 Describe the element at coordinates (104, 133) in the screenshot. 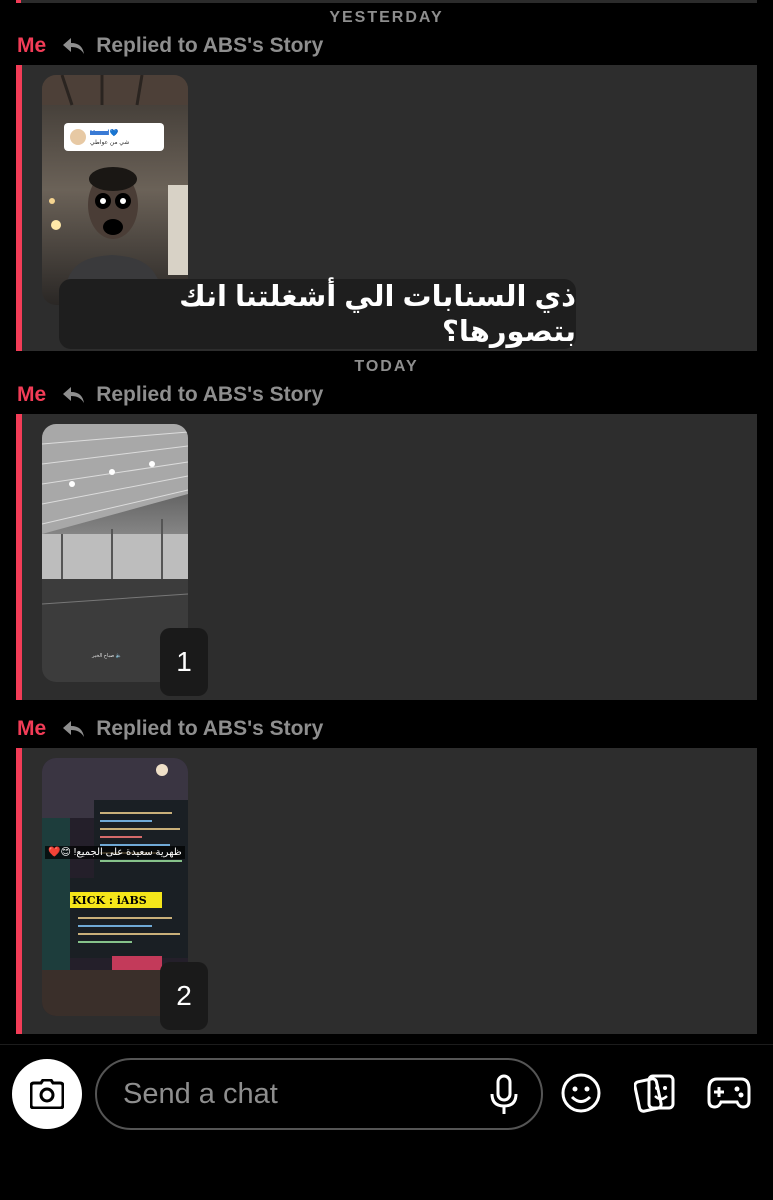

I see `story-overlay-name: Hamd💙` at that location.